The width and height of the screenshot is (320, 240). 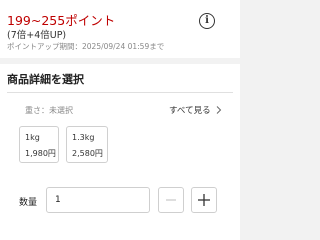 What do you see at coordinates (86, 46) in the screenshot?
I see `points-deadline: ポイントアップ期間：2025/09/24 01:59まで` at bounding box center [86, 46].